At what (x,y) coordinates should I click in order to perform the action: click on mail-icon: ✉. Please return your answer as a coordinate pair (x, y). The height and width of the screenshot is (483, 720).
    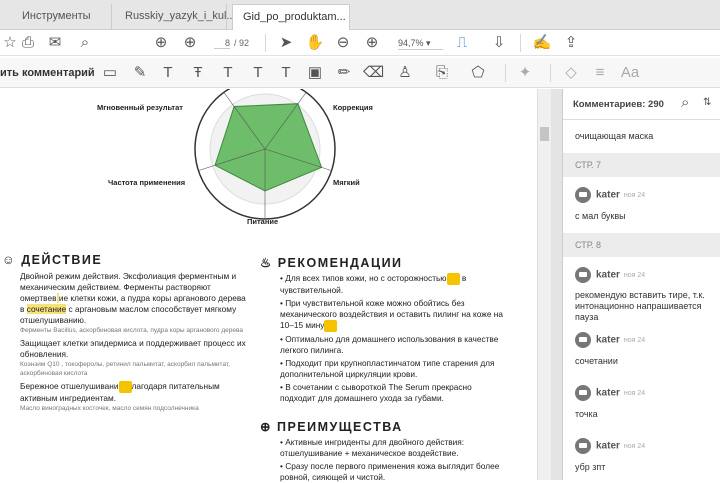
    Looking at the image, I should click on (55, 43).